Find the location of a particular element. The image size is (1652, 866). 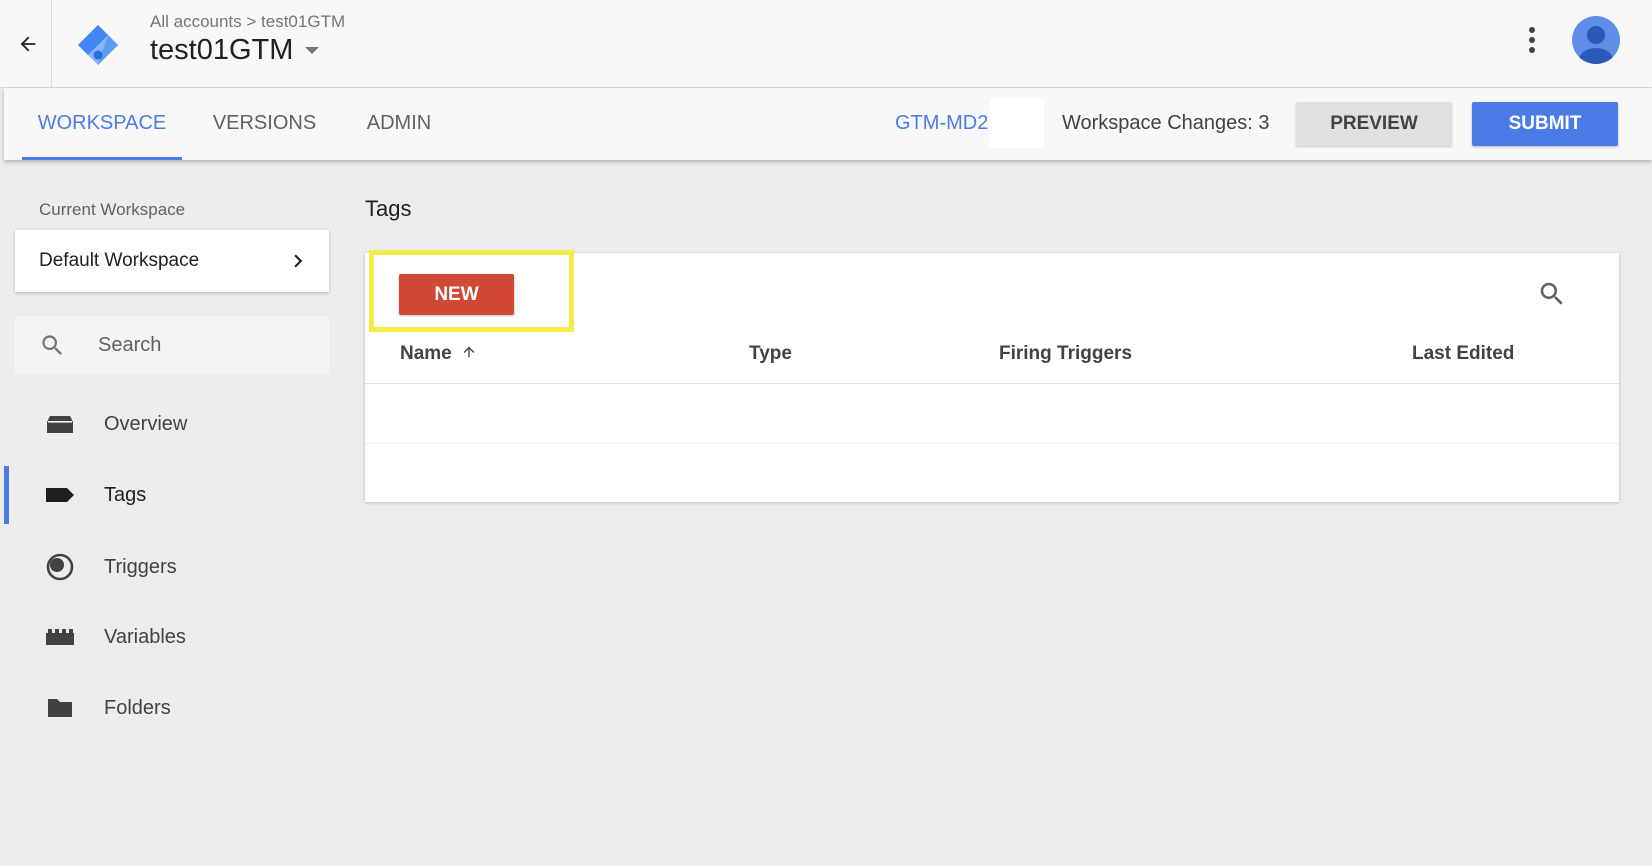

container-selector: test01GTM is located at coordinates (235, 50).